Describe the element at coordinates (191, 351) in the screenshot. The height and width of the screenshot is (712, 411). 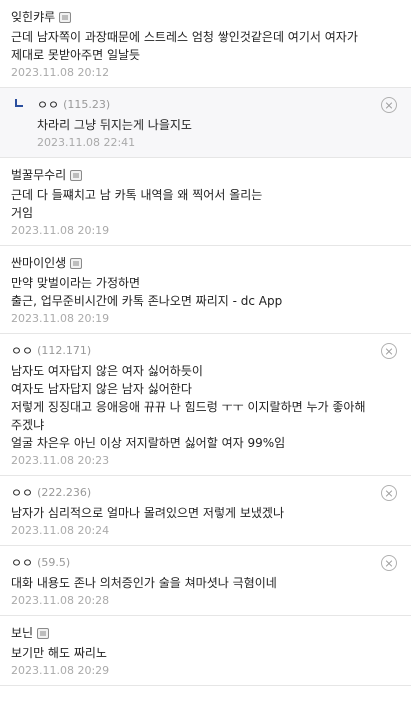
I see `comment-header: ㅇㅇ (112.171)` at that location.